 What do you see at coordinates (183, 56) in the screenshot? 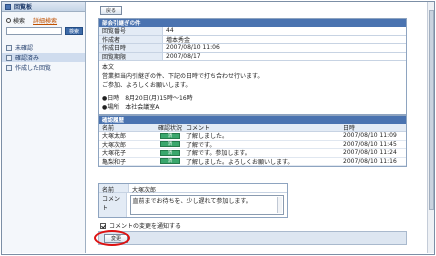
I see `field-value: 2007/08/17` at bounding box center [183, 56].